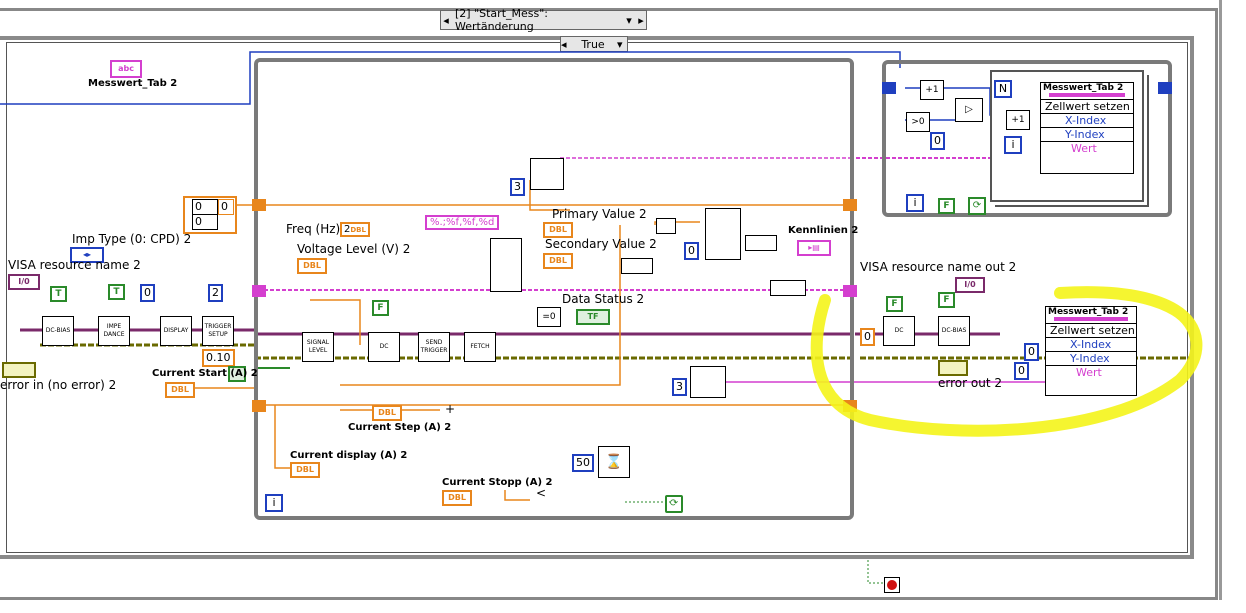 This screenshot has height=613, width=1246. I want to click on messwert-tab-top-indicator: abc, so click(126, 69).